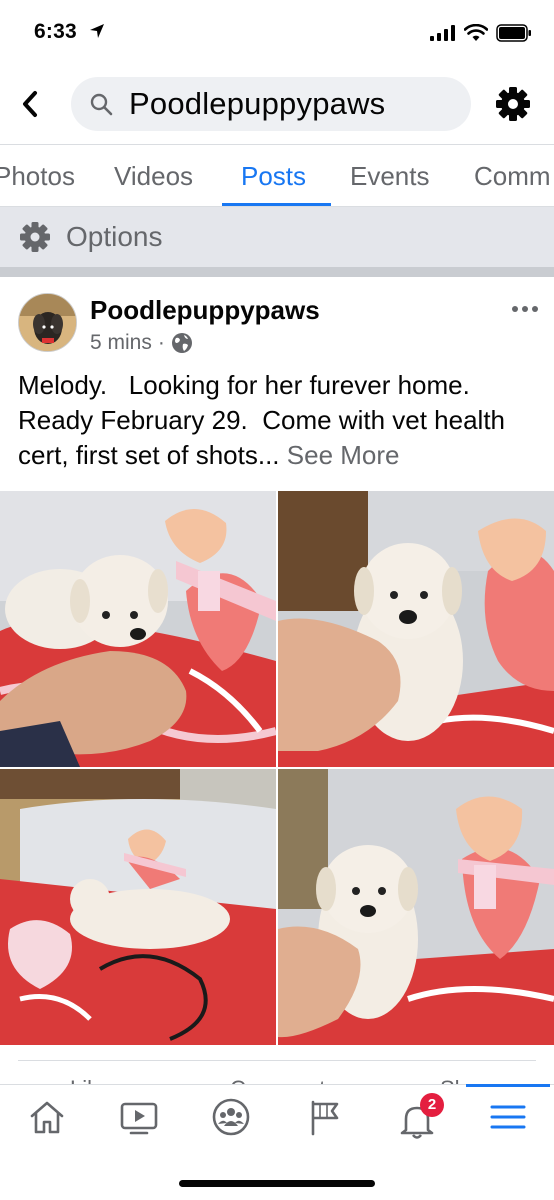  What do you see at coordinates (508, 1117) in the screenshot?
I see `menu-icon` at bounding box center [508, 1117].